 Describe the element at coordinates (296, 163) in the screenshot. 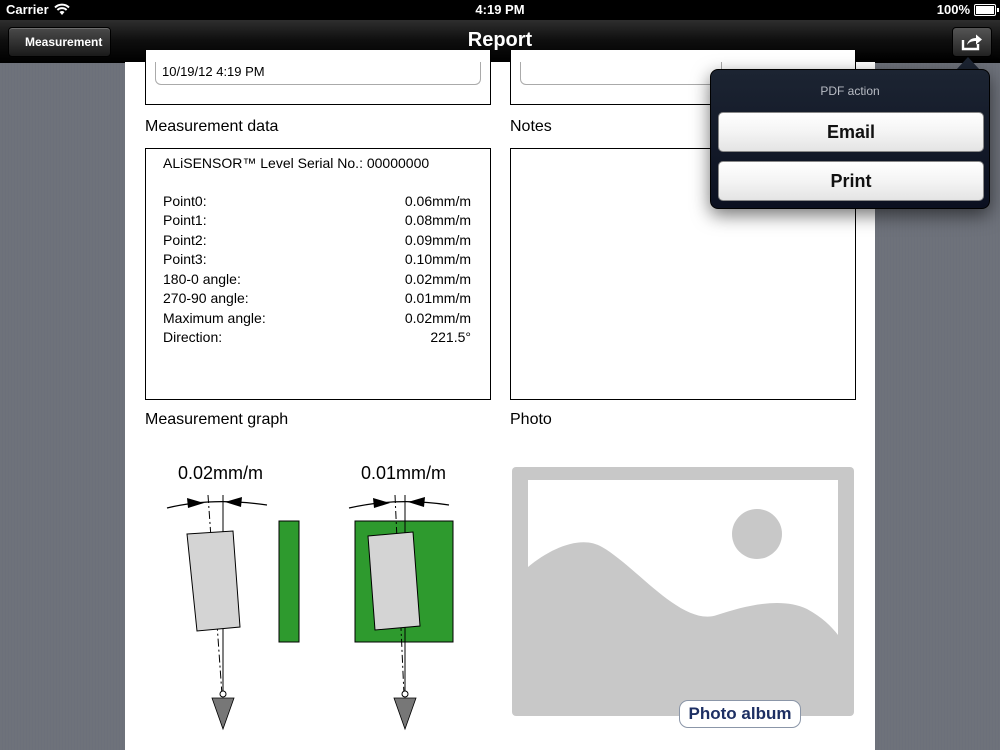

I see `serial-number-text: ALiSENSOR™ Level Serial No.: 00000000` at that location.